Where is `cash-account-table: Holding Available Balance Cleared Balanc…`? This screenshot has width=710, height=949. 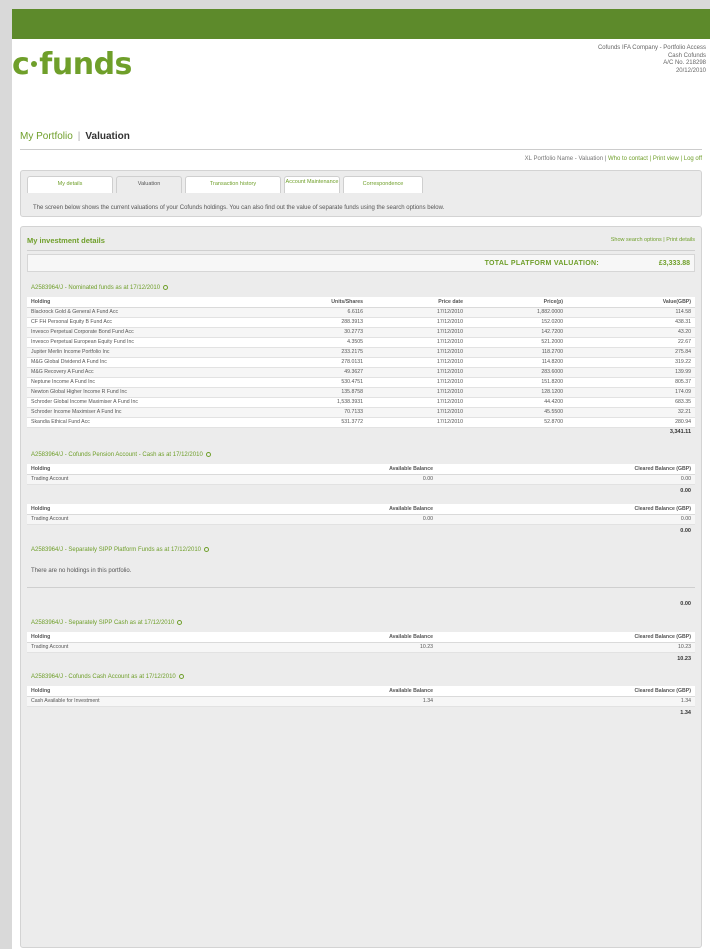
cash-account-table: Holding Available Balance Cleared Balanc… is located at coordinates (361, 696).